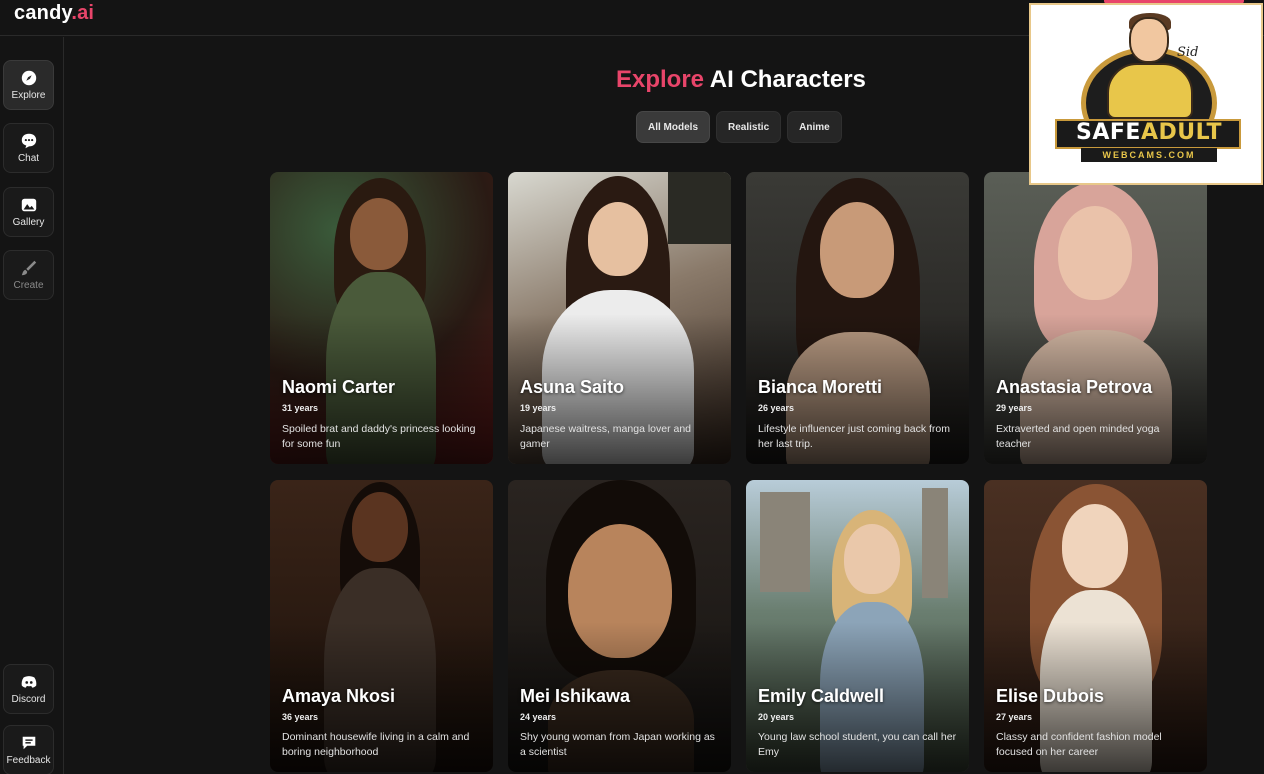 The height and width of the screenshot is (774, 1264). I want to click on app-logo: candy.ai, so click(54, 13).